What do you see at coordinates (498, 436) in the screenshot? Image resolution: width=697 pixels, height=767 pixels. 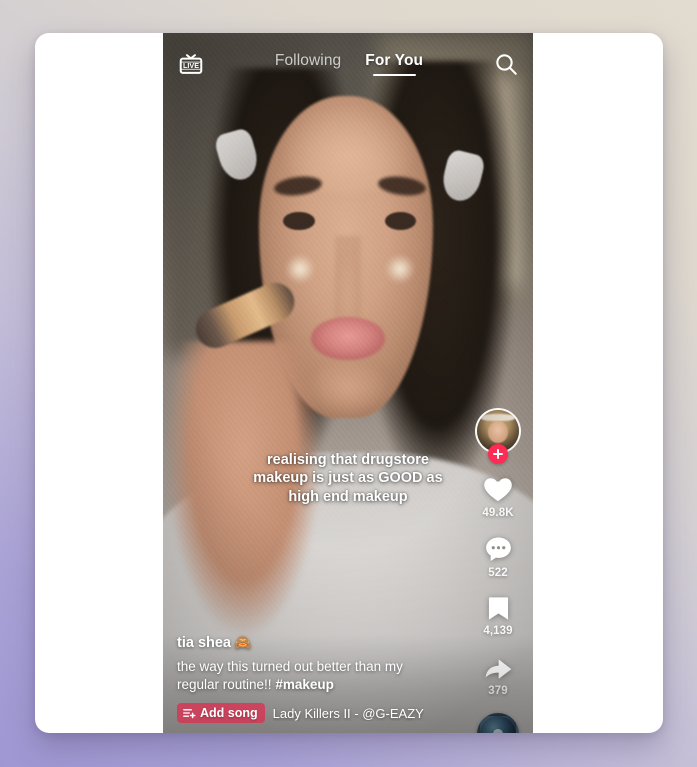 I see `creator-avatar` at bounding box center [498, 436].